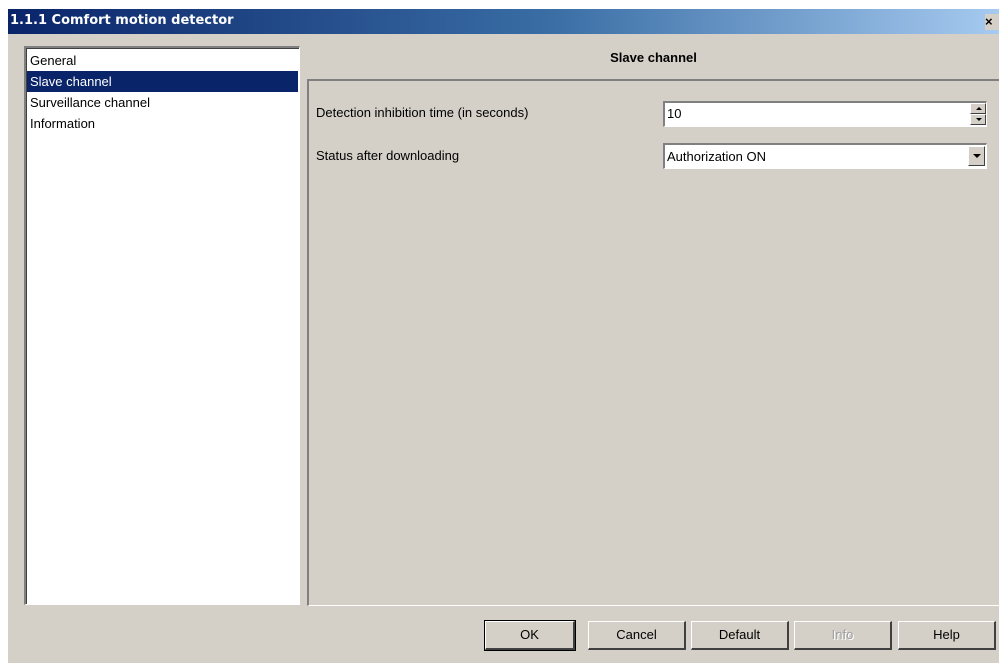 Image resolution: width=999 pixels, height=663 pixels. What do you see at coordinates (422, 112) in the screenshot?
I see `detection-inhibition-label: Detection inhibition time (in seconds)` at bounding box center [422, 112].